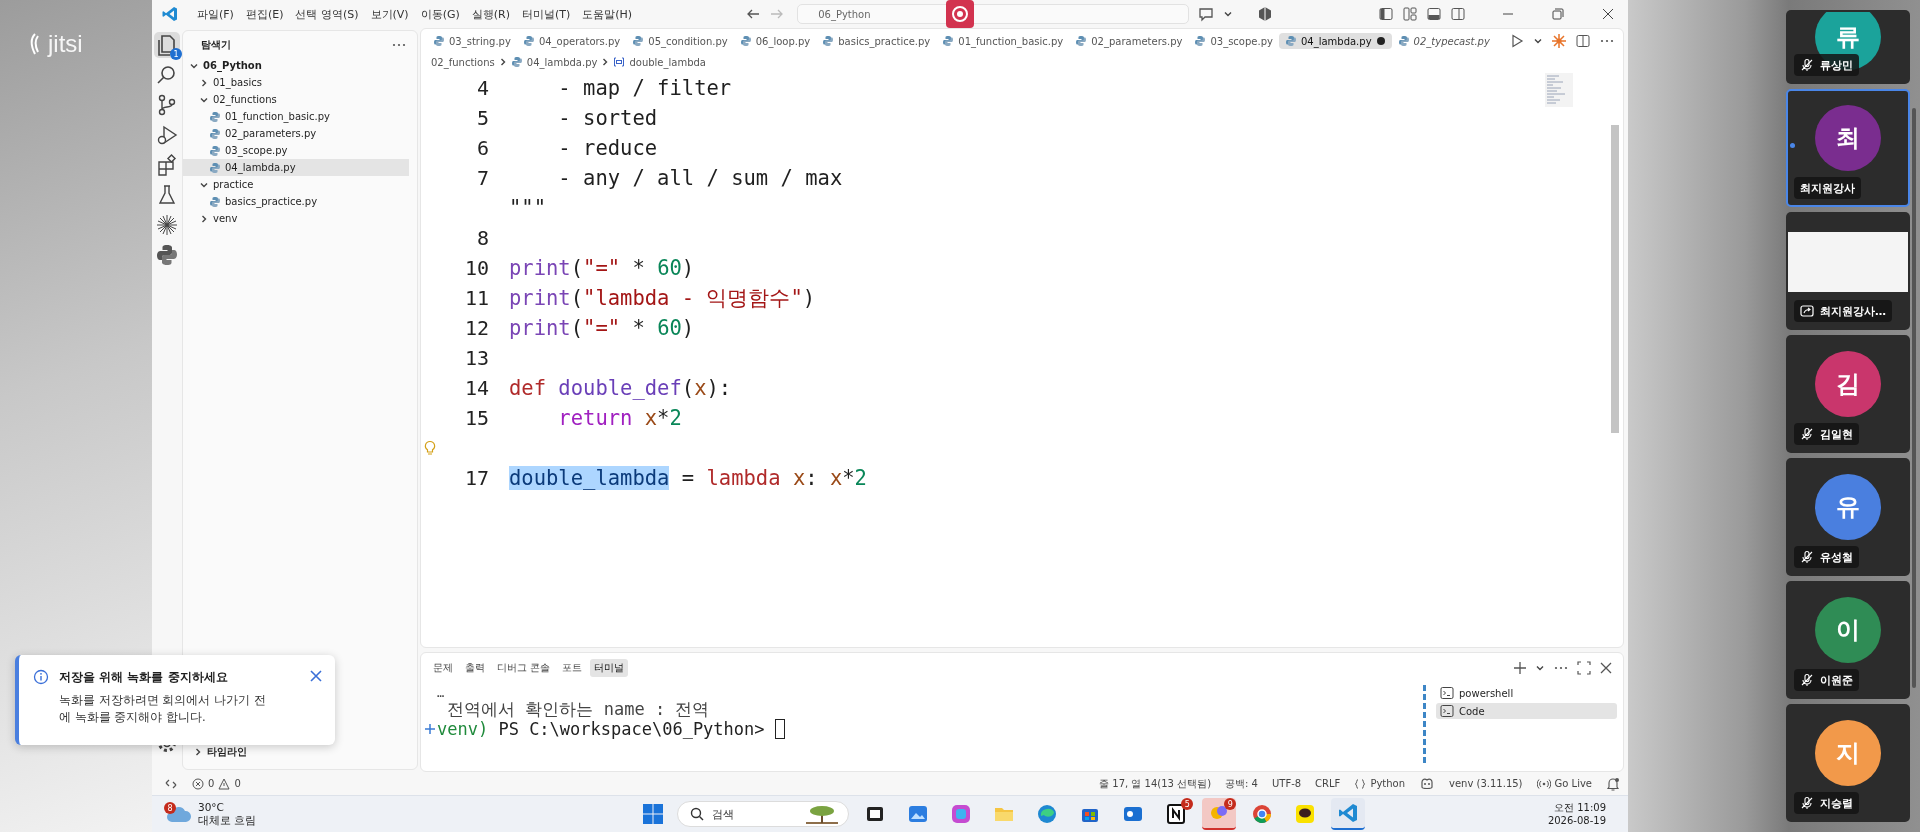  Describe the element at coordinates (167, 45) in the screenshot. I see `explorer-button: 1` at that location.